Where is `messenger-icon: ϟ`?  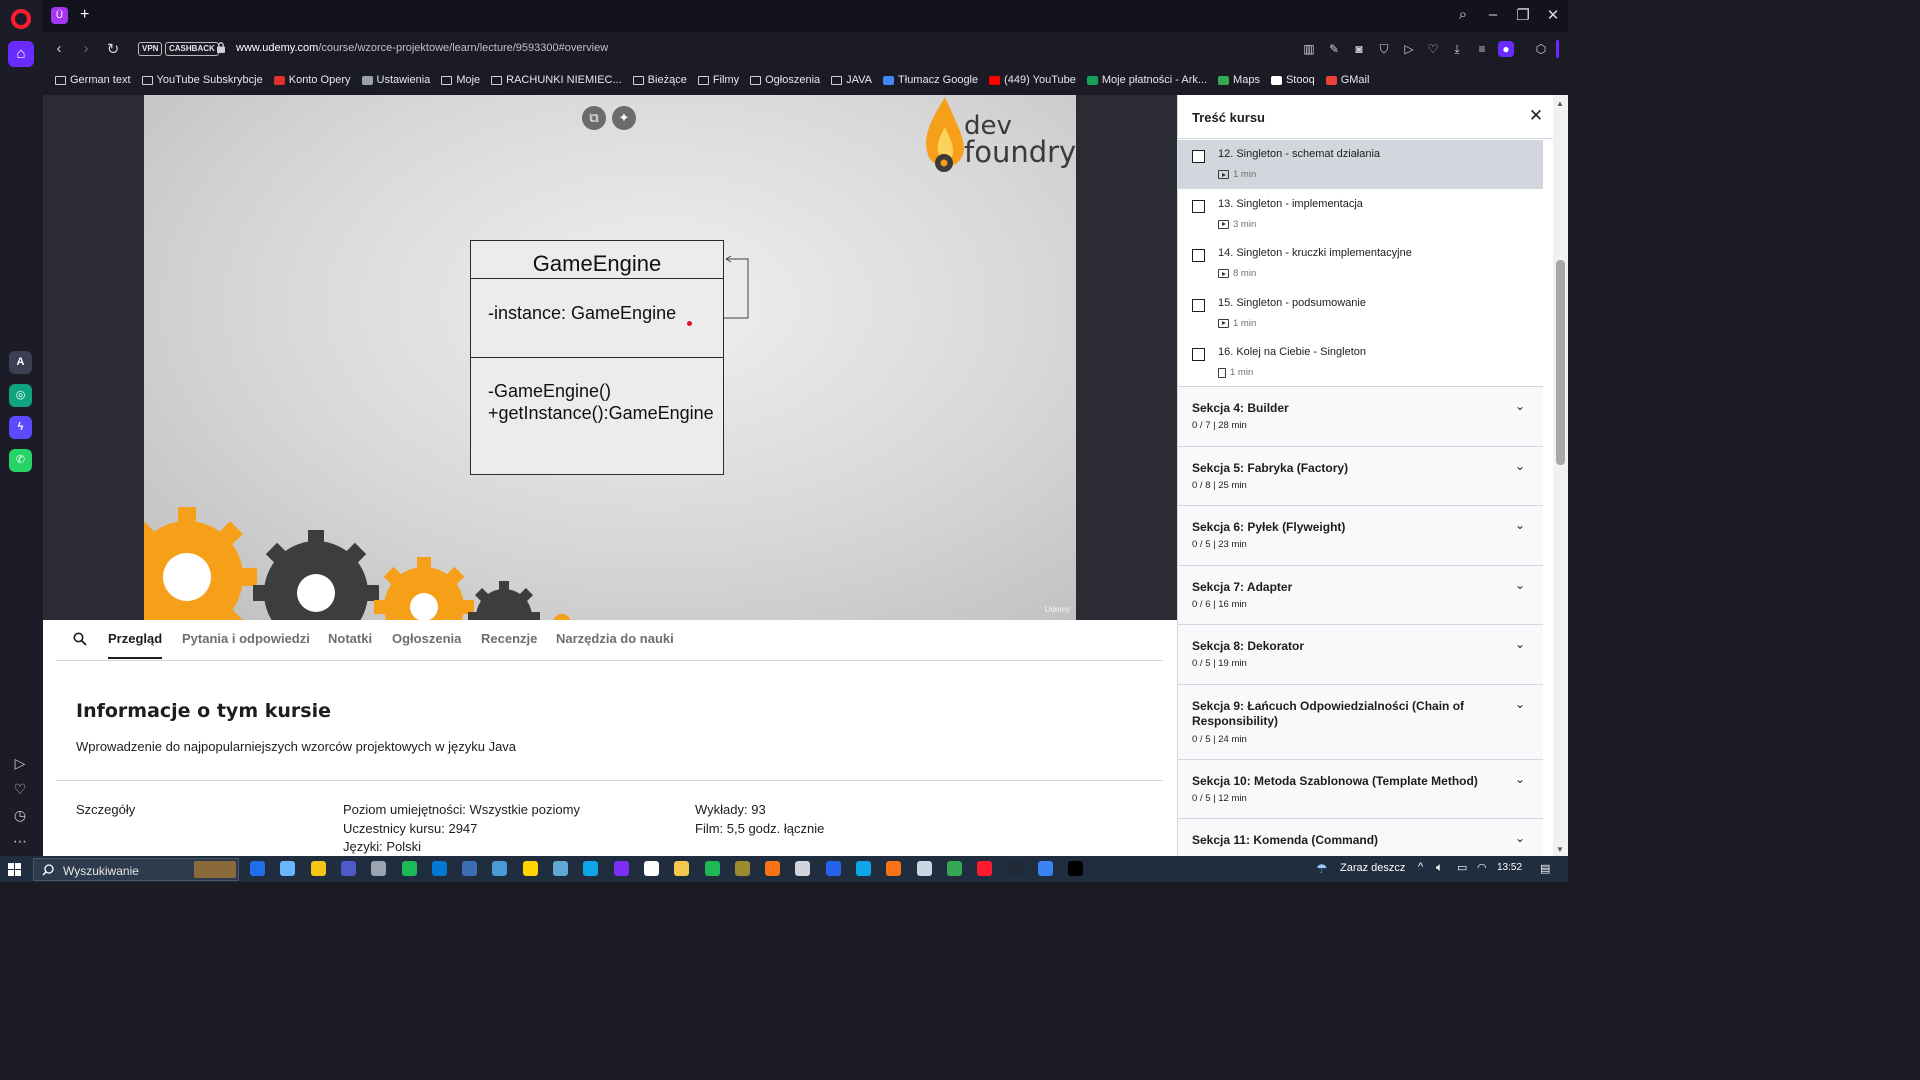
messenger-icon: ϟ is located at coordinates (20, 427).